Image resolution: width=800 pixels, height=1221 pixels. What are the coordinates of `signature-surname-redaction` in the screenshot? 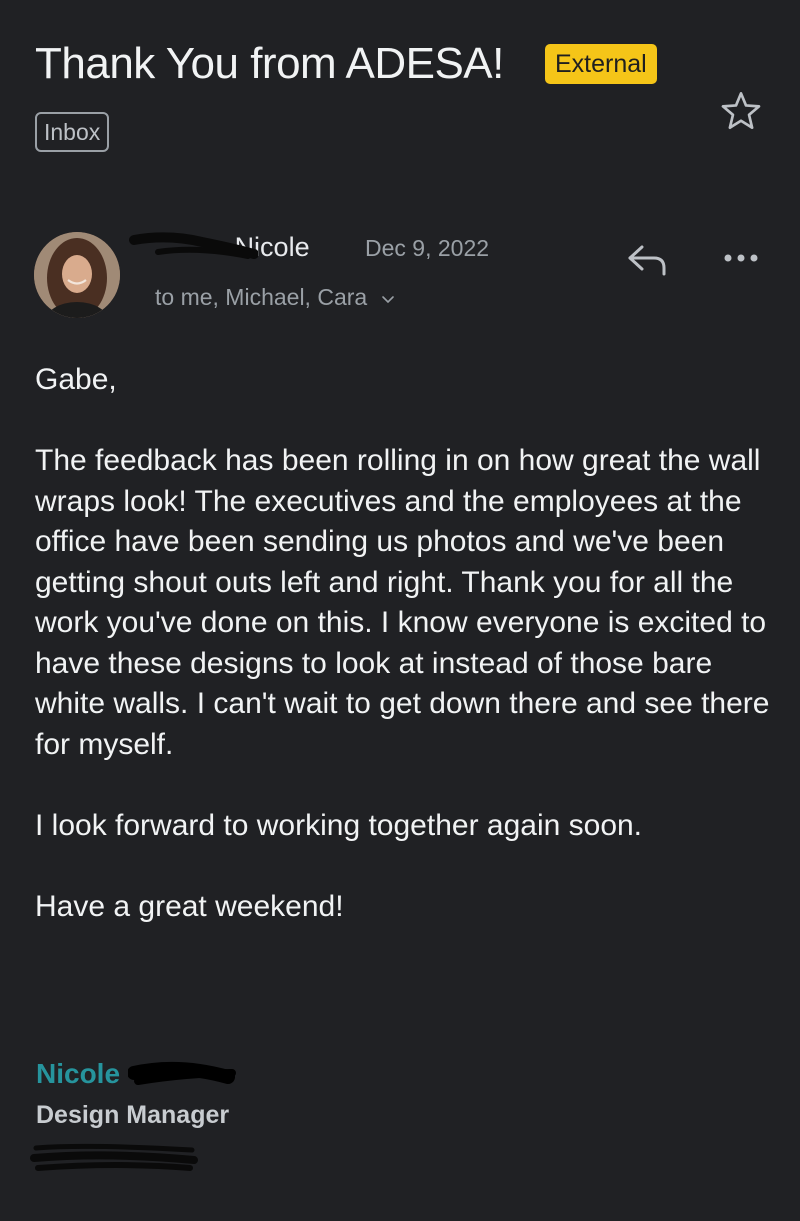 It's located at (182, 1073).